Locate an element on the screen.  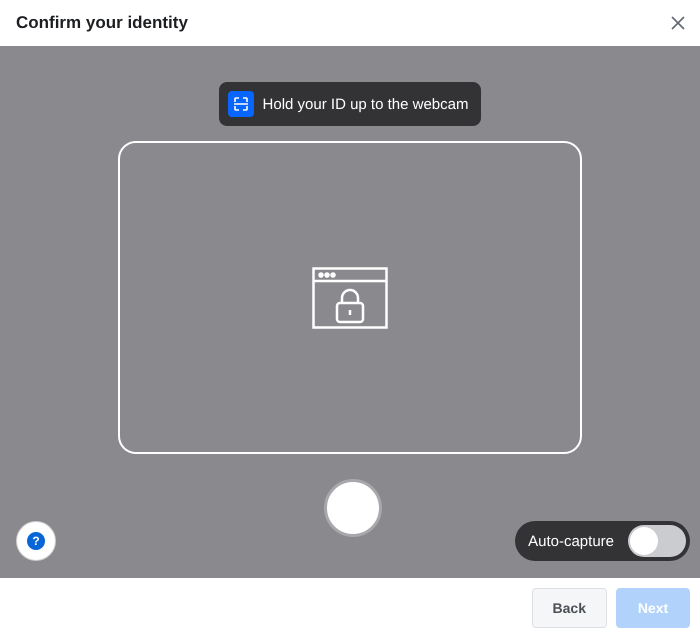
window-title: Confirm your identity is located at coordinates (102, 23).